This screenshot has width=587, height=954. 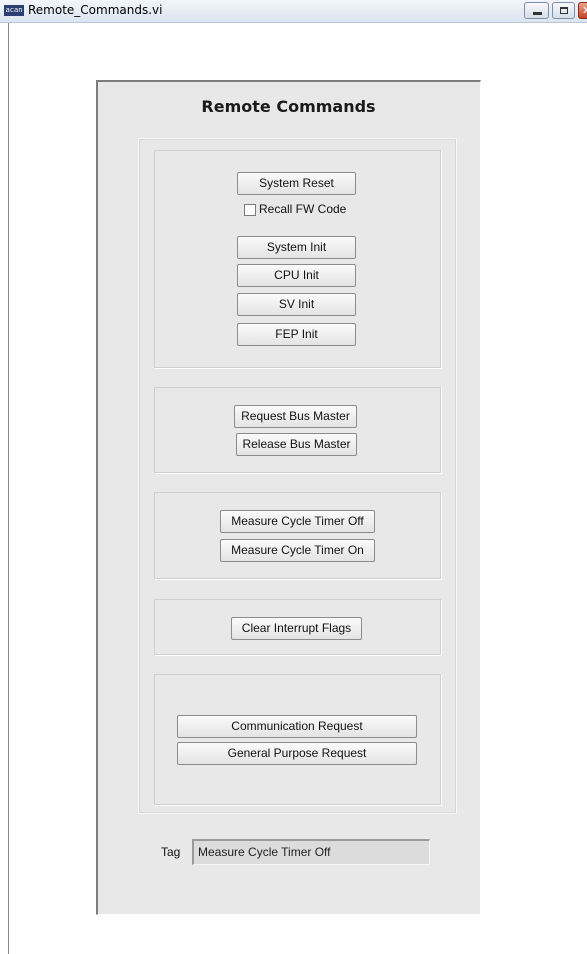 What do you see at coordinates (297, 726) in the screenshot?
I see `communication-request-button: Communication Request` at bounding box center [297, 726].